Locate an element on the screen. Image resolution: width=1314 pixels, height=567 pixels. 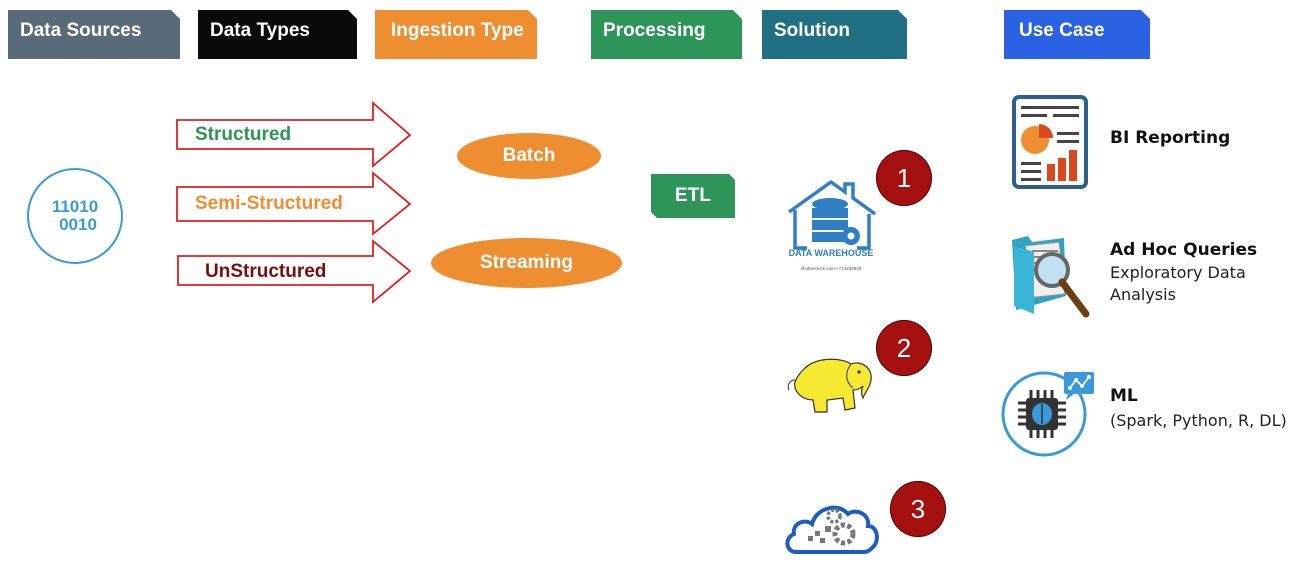
binary-line-1: 11010 is located at coordinates (75, 206).